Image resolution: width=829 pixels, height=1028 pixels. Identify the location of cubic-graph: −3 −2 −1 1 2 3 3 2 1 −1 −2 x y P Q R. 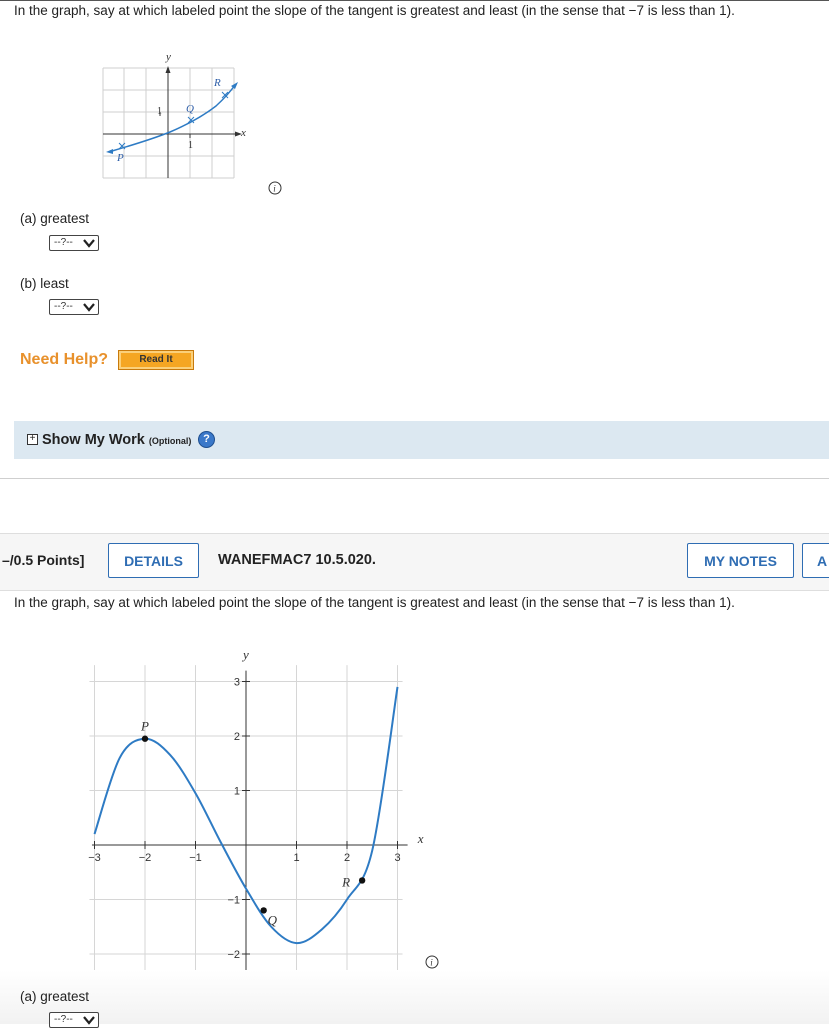
(256, 809).